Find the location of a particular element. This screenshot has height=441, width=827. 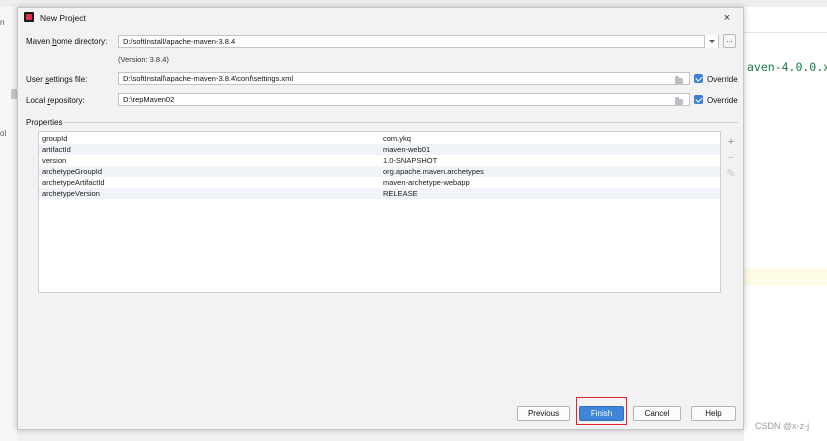

ide-left-text: n is located at coordinates (2, 22).